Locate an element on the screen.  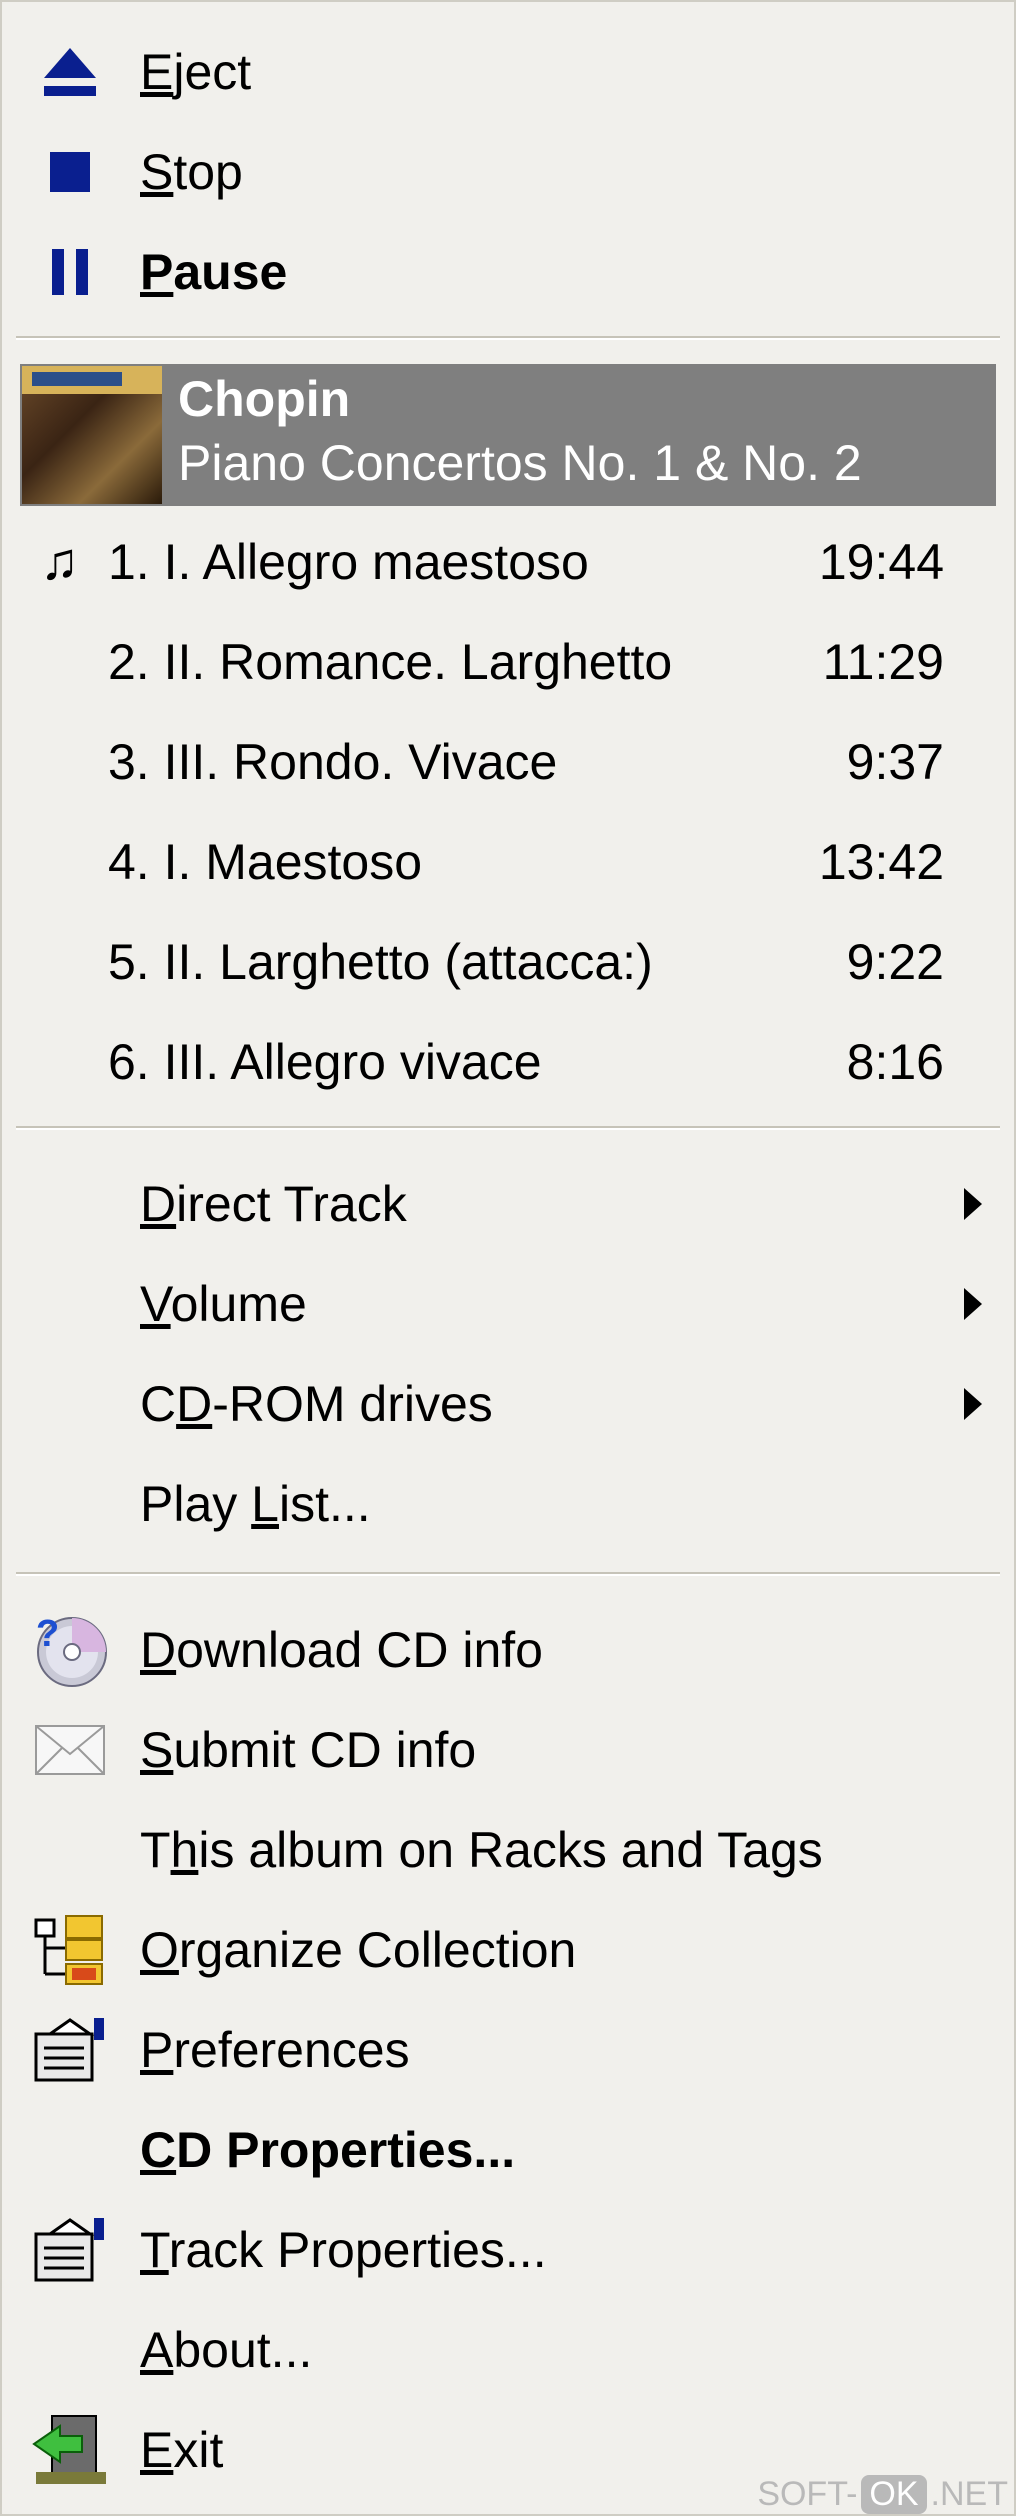
track-properties-icon is located at coordinates (70, 2250).